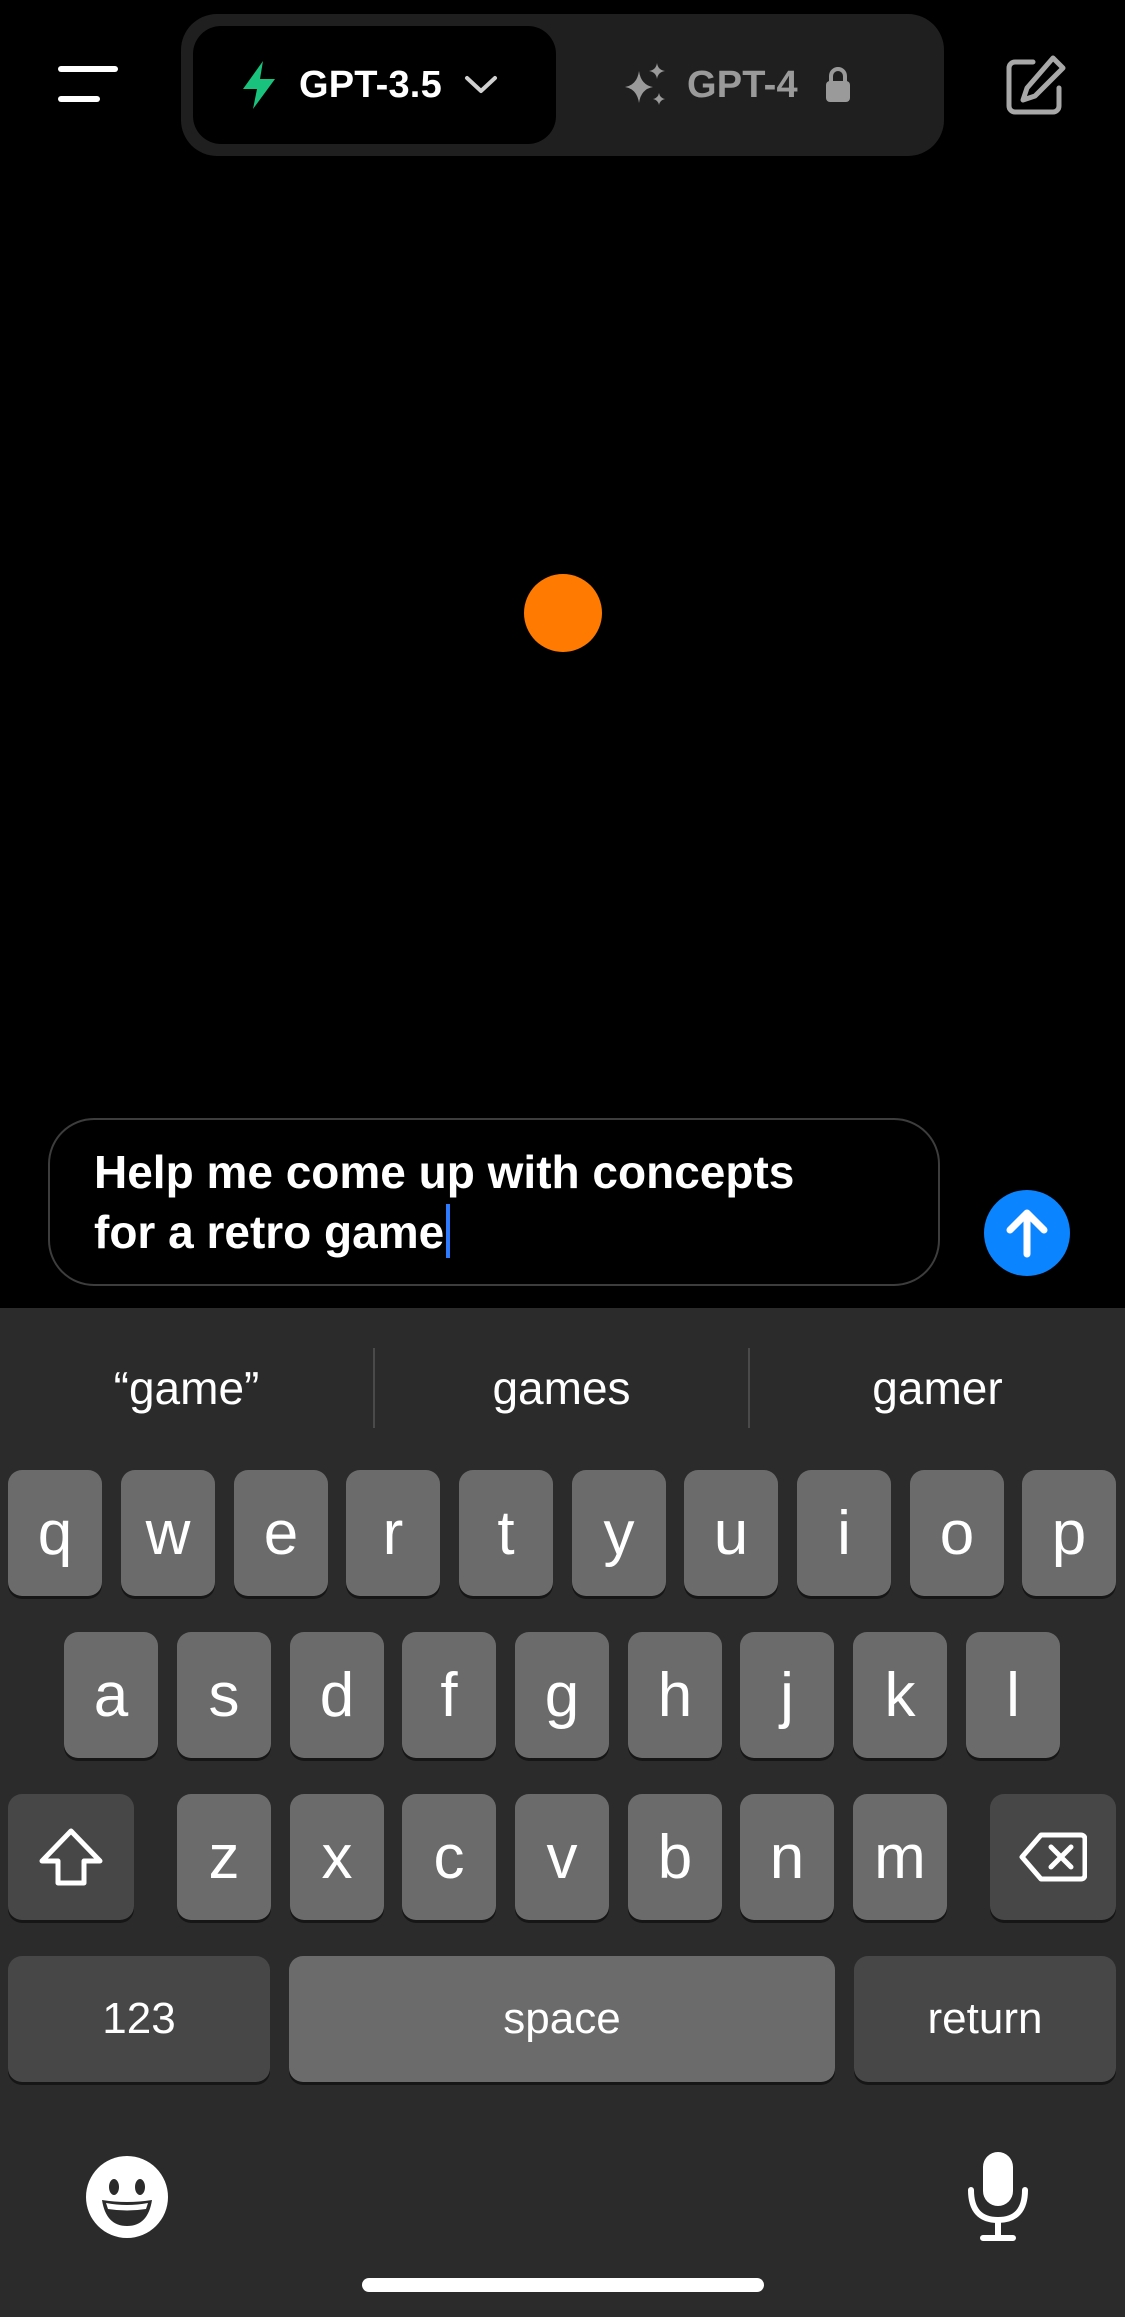  I want to click on sparkle-icon, so click(645, 84).